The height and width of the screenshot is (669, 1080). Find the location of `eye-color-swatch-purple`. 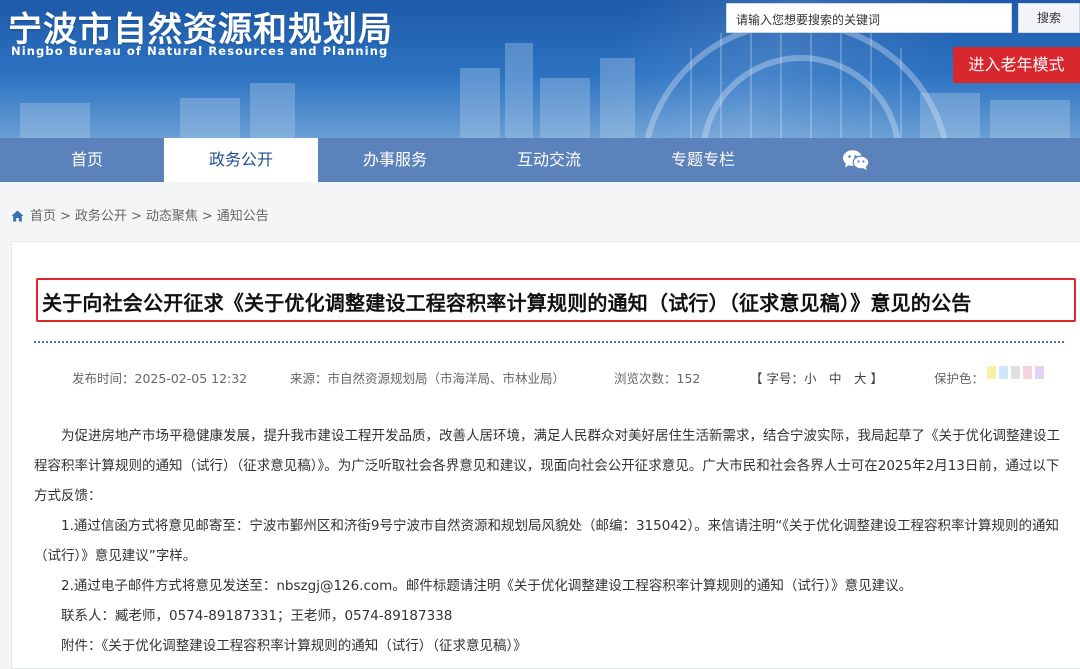

eye-color-swatch-purple is located at coordinates (1039, 372).